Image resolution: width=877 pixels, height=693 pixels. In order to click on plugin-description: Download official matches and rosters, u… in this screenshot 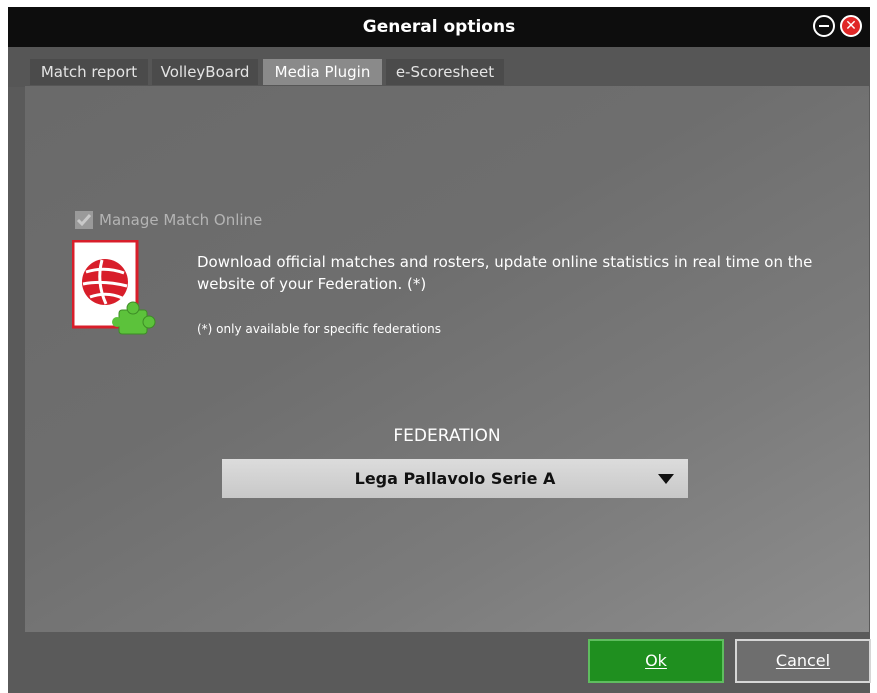, I will do `click(505, 273)`.